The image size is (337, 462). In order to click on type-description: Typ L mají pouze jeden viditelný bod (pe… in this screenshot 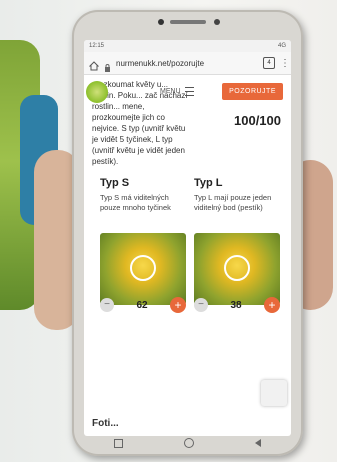, I will do `click(233, 202)`.